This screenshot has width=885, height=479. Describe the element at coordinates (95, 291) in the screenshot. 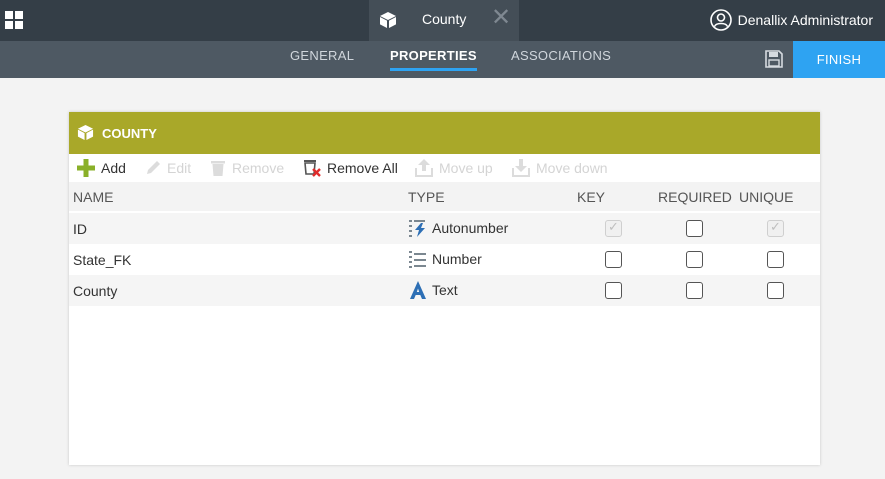

I see `property-name: County` at that location.